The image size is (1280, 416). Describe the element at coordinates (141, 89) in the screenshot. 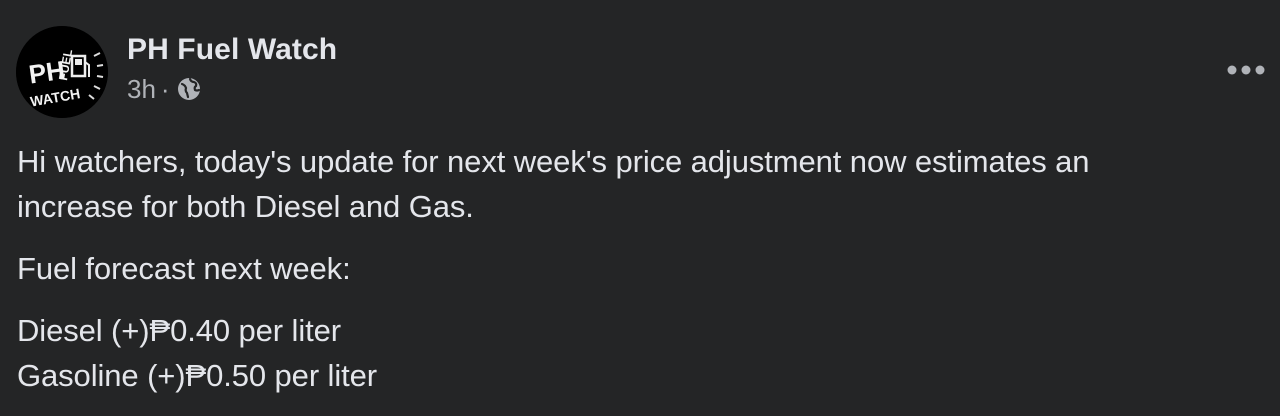

I see `post-timestamp: 3h` at that location.